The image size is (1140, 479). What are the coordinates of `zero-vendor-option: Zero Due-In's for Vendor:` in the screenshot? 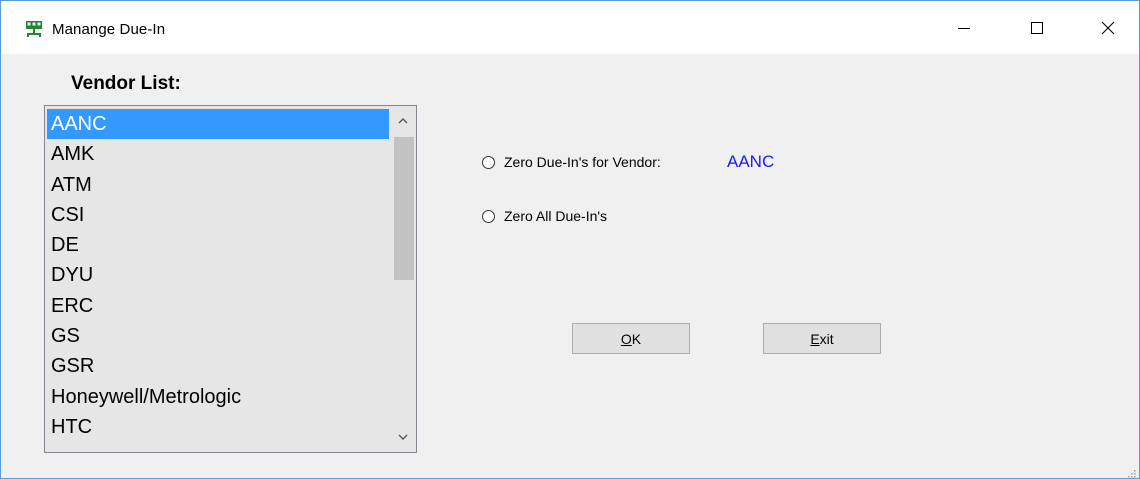 It's located at (571, 162).